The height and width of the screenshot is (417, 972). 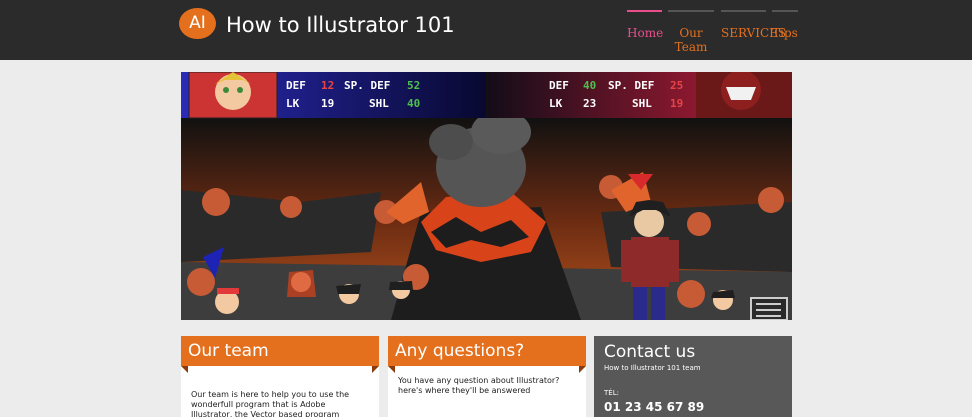 What do you see at coordinates (693, 407) in the screenshot?
I see `phone-number: 01 23 45 67 89` at bounding box center [693, 407].